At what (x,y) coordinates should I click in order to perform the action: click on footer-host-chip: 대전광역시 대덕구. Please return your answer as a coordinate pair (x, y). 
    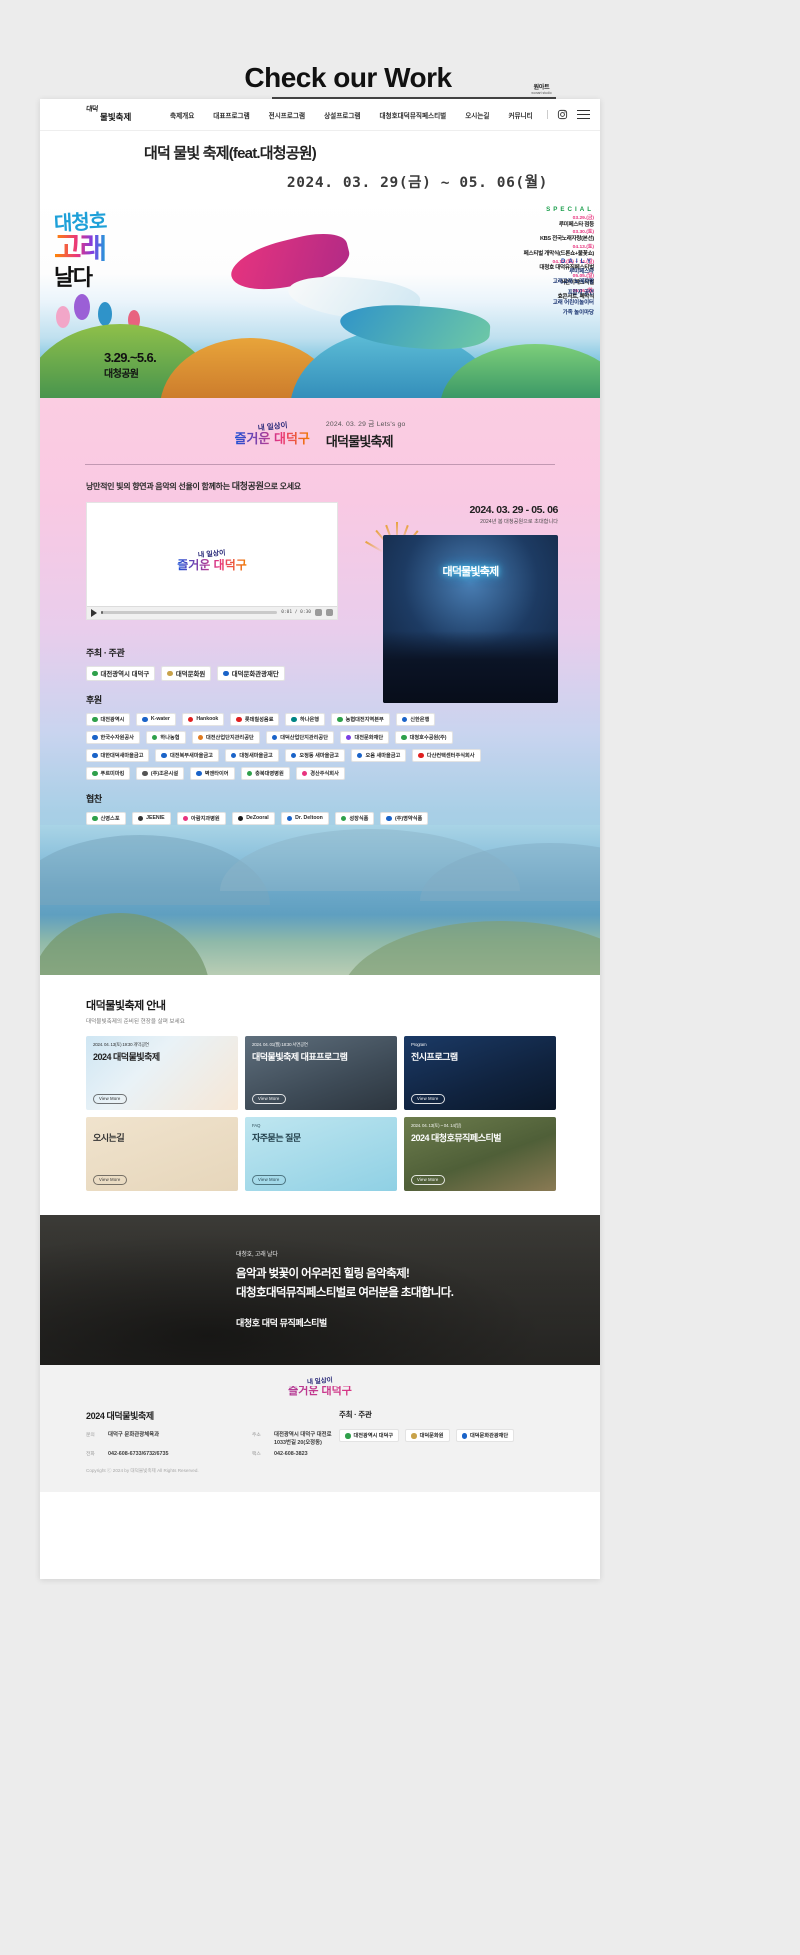
    Looking at the image, I should click on (369, 1436).